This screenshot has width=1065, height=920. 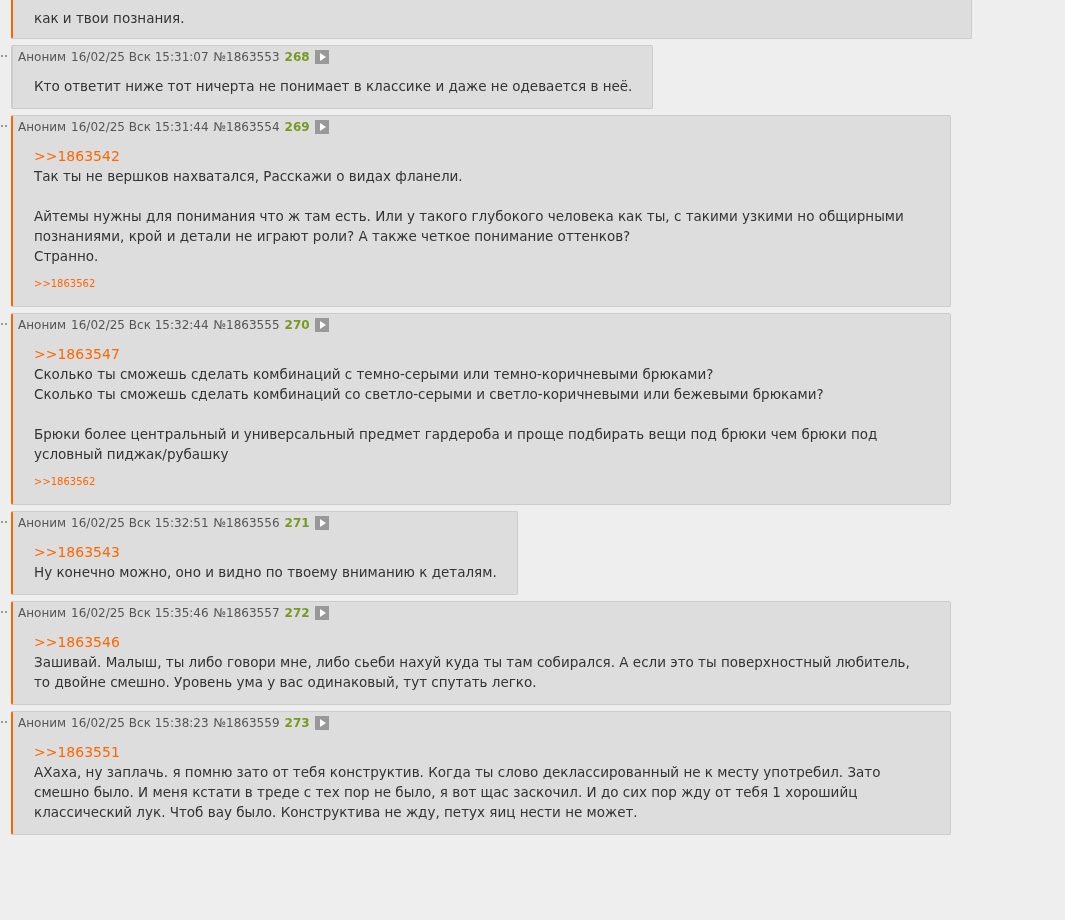 I want to click on post-text: Зашивай. Малыш, ты либо говори мне, либо сьеби нахуй куда ты там собирался. А если это ты поверхностный любитель, то двойне смешно. Уровень ума у вас одинаковый, тут спутать легко., so click(x=472, y=672).